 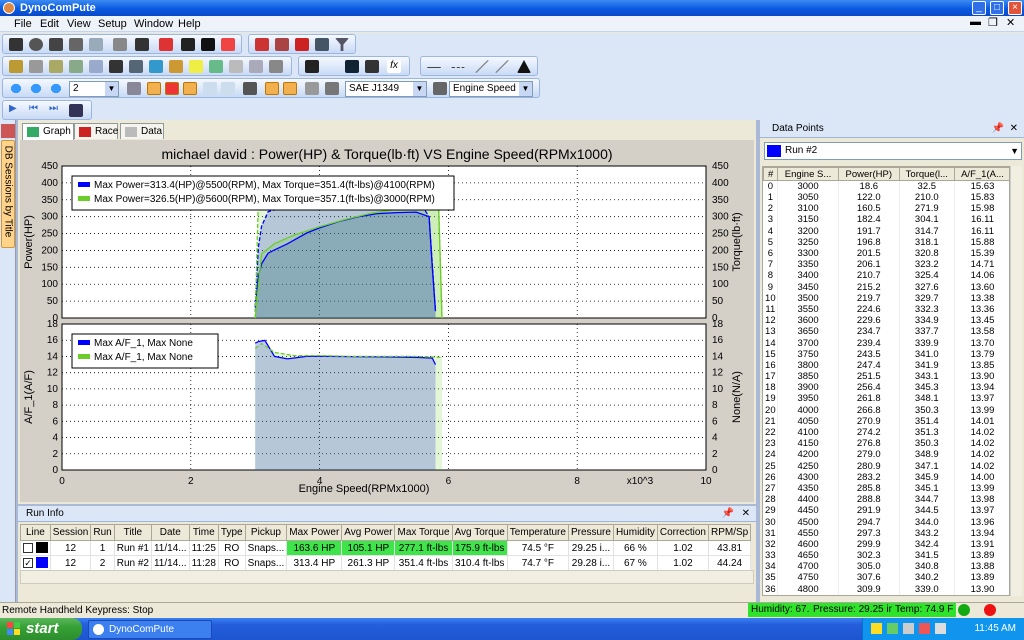 What do you see at coordinates (886, 343) in the screenshot?
I see `data-point-row: 14 3700 239.4 339.9 13.70` at bounding box center [886, 343].